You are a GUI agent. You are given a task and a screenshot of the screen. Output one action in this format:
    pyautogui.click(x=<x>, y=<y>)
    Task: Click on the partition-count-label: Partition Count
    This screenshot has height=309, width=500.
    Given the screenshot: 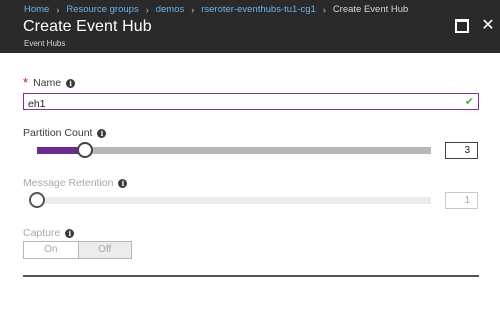 What is the action you would take?
    pyautogui.click(x=58, y=133)
    